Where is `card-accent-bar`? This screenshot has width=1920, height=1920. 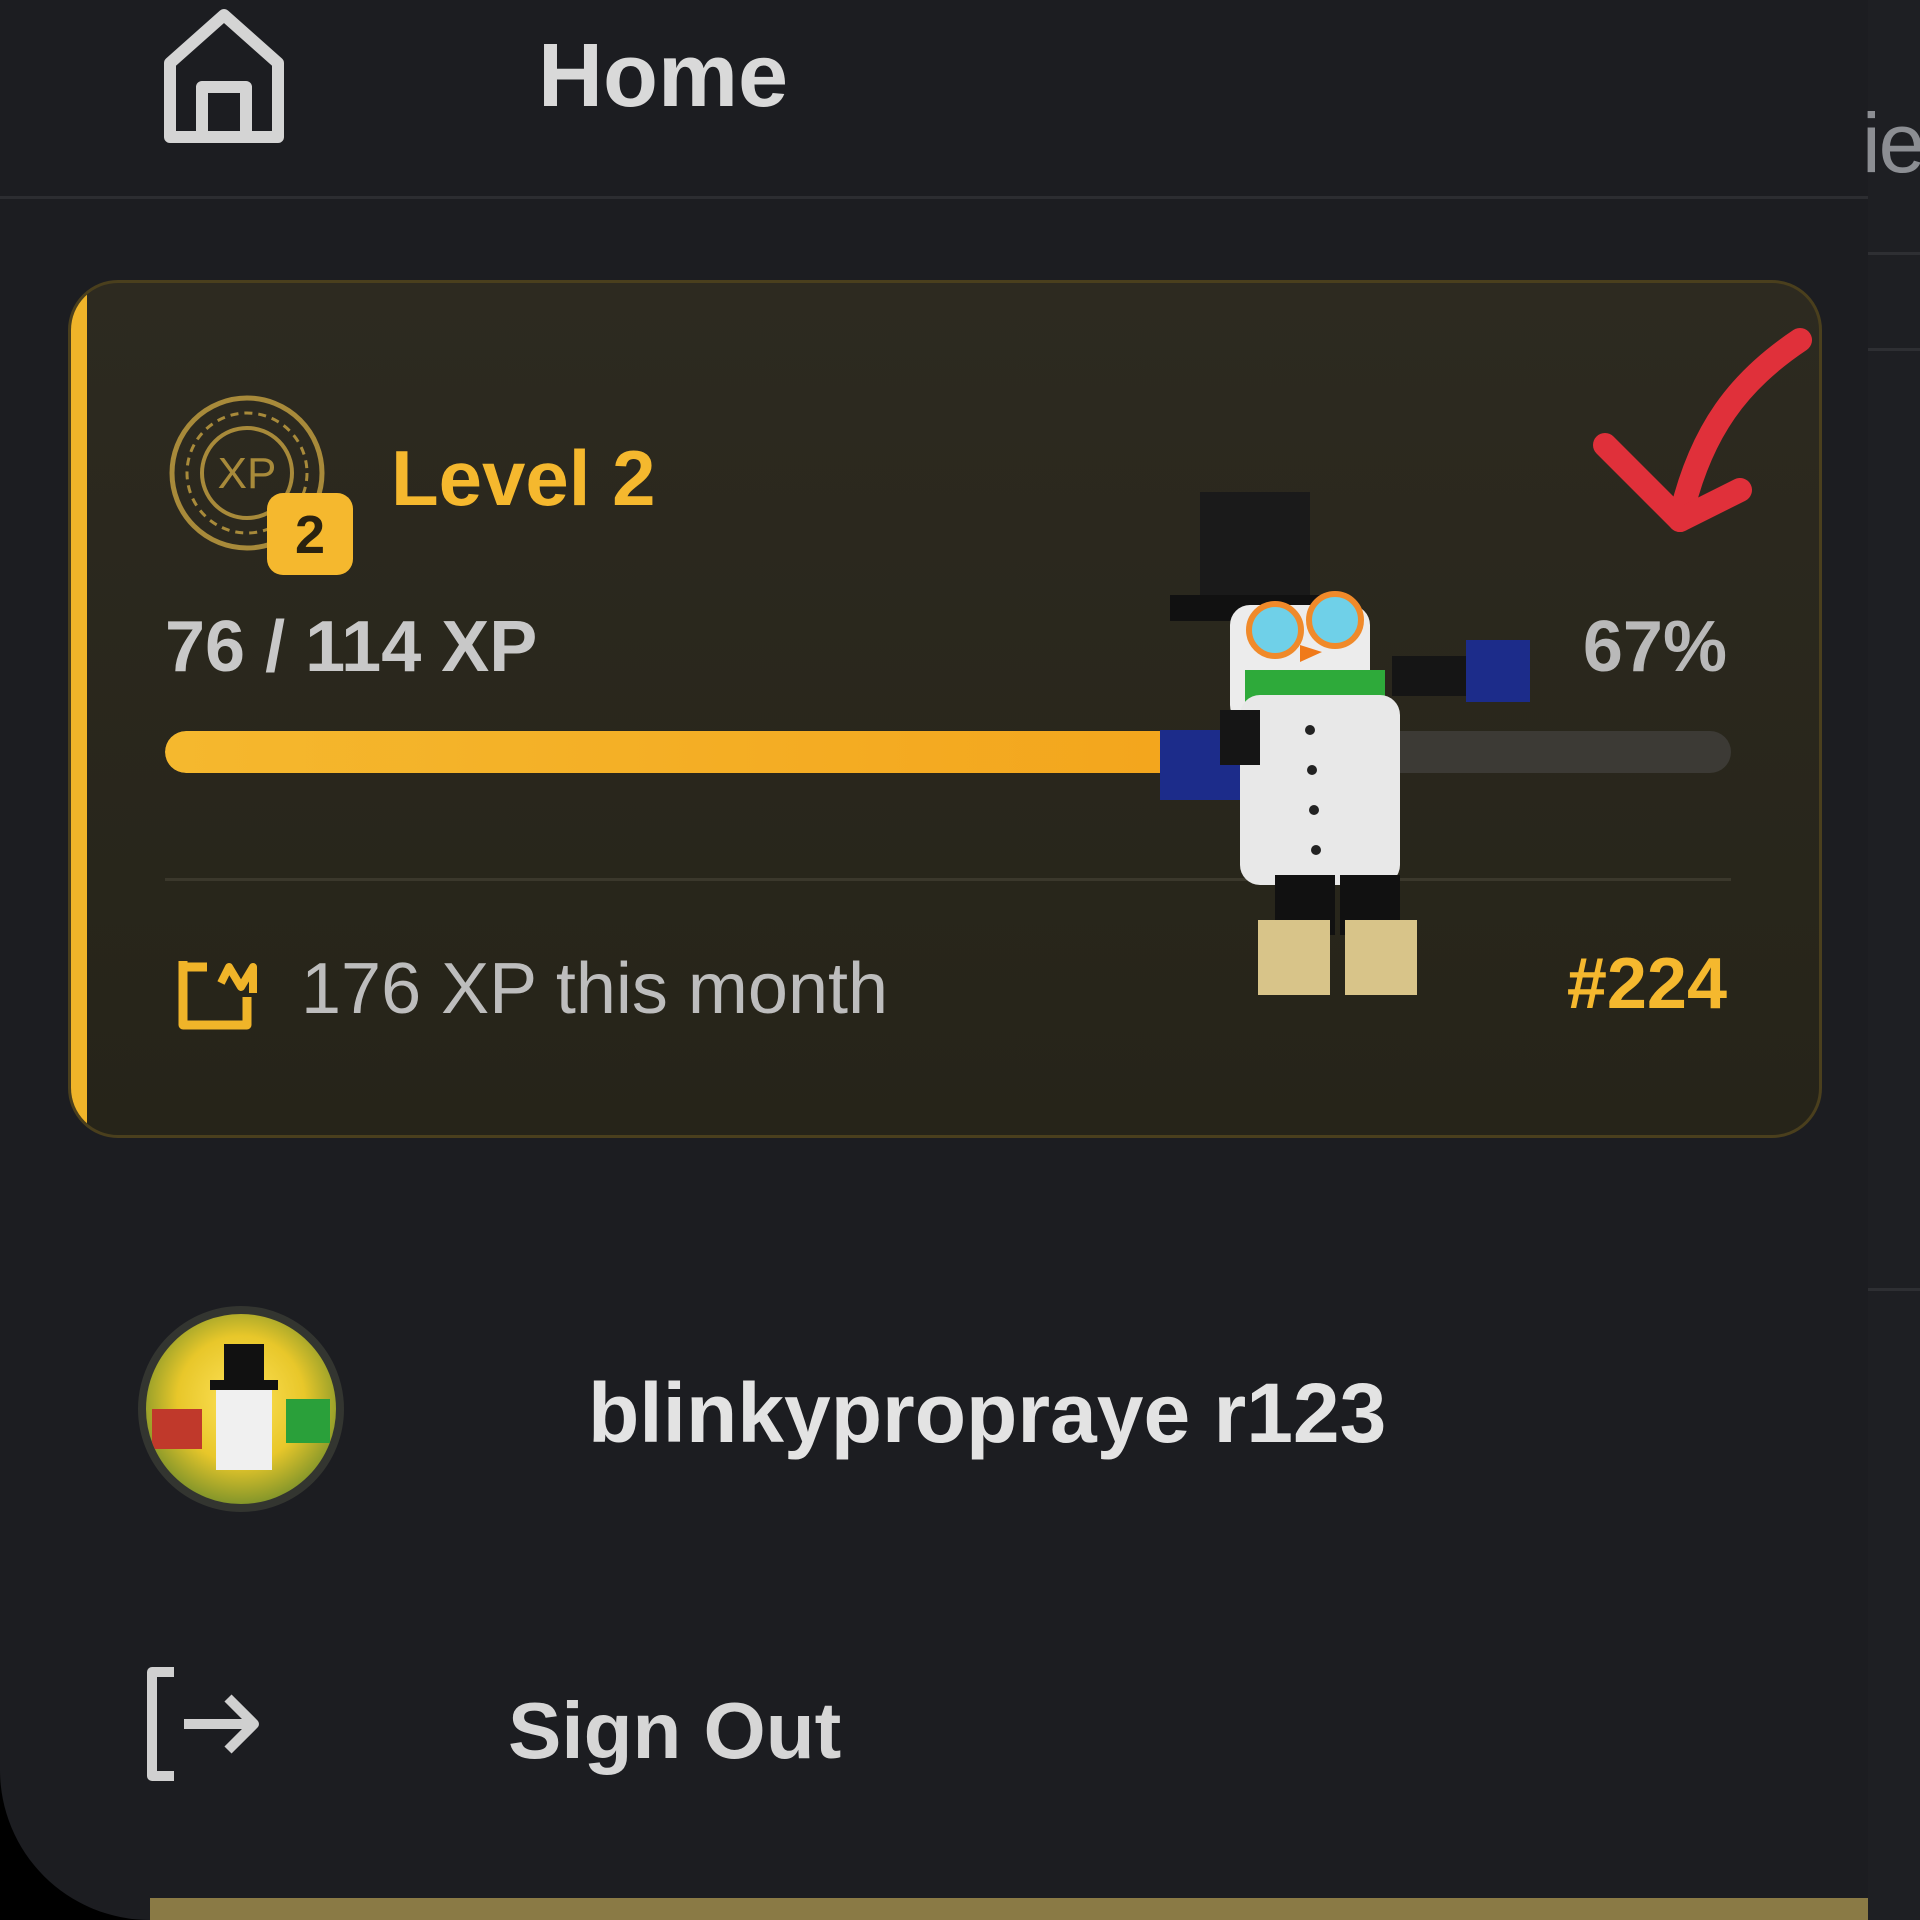
card-accent-bar is located at coordinates (79, 709).